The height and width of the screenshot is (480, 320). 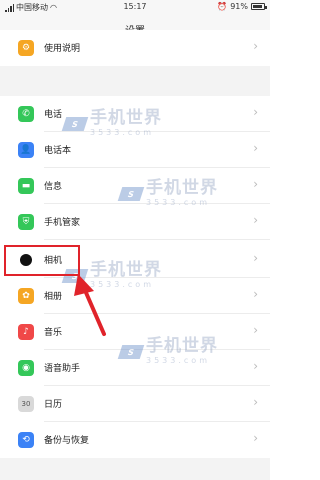 I want to click on battery-icon, so click(x=259, y=6).